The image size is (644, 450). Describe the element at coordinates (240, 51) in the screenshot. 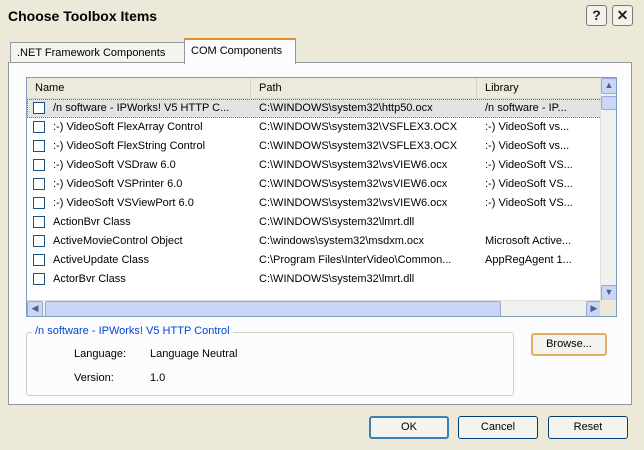

I see `tab-com-components: COM Components` at that location.